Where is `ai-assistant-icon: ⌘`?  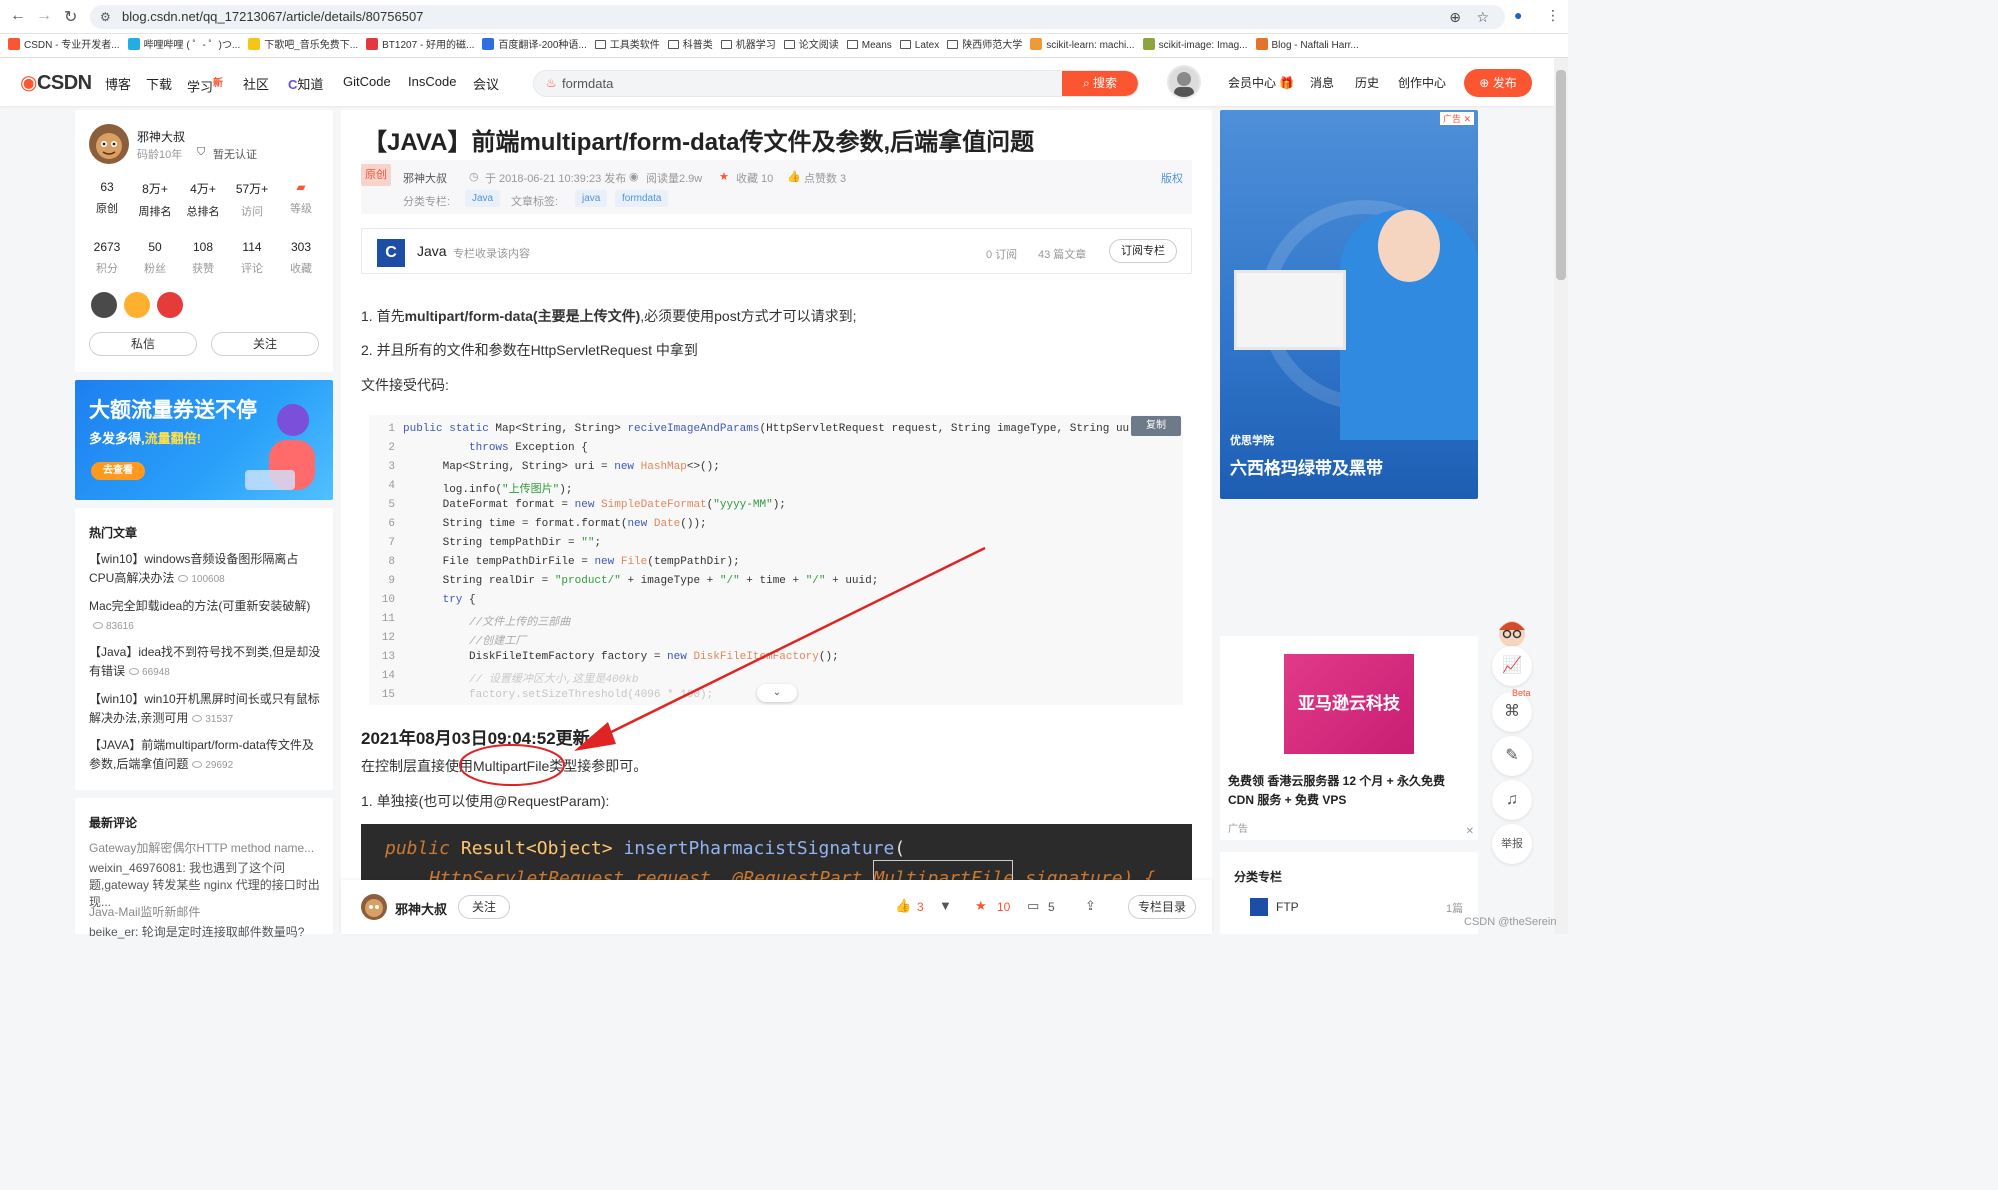
ai-assistant-icon: ⌘ is located at coordinates (1512, 712).